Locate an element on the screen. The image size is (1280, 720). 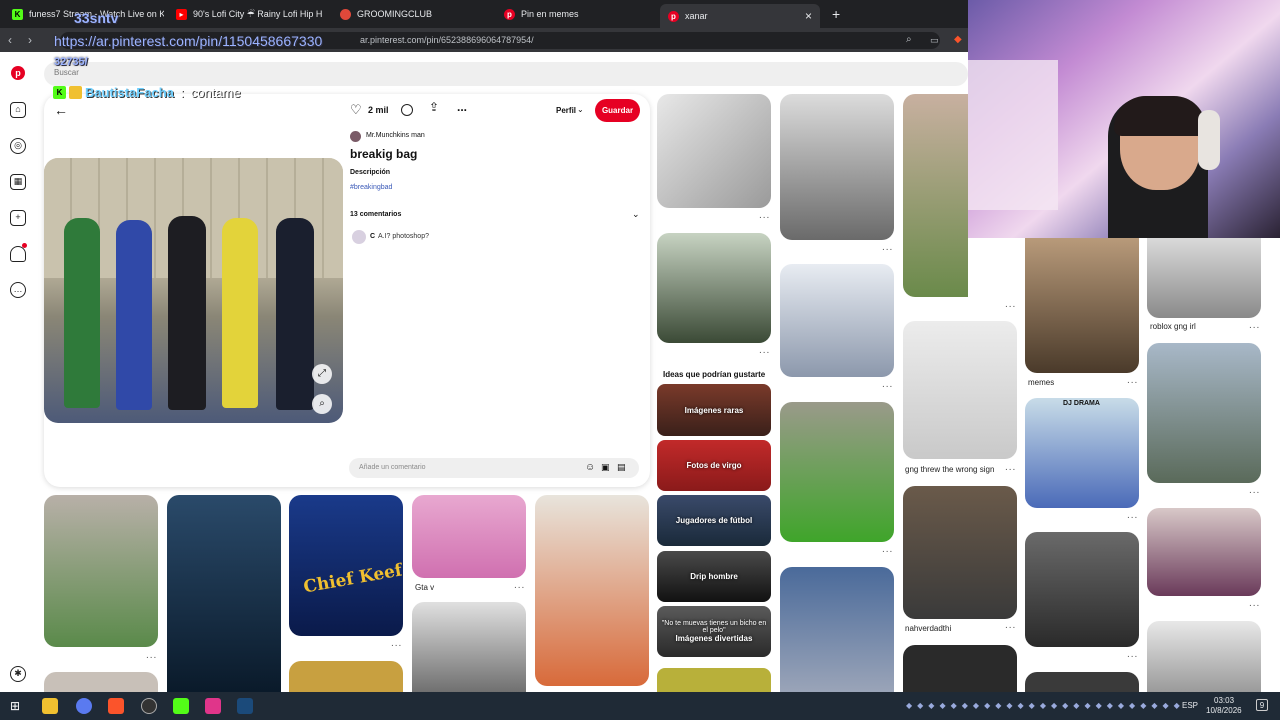
clock-time: 03:03 is located at coordinates (1224, 700).